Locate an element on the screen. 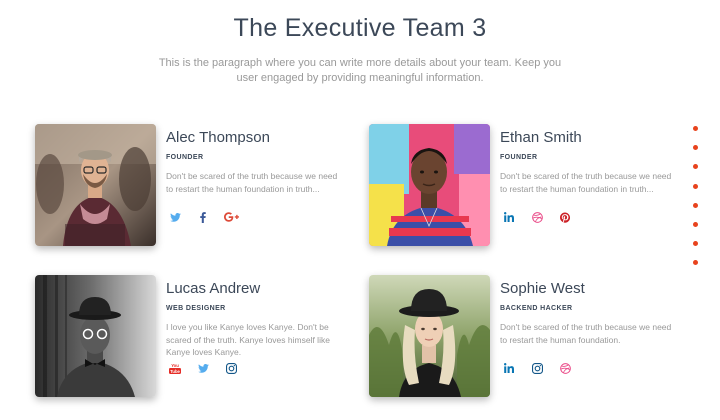  svg-text: You is located at coordinates (175, 365).